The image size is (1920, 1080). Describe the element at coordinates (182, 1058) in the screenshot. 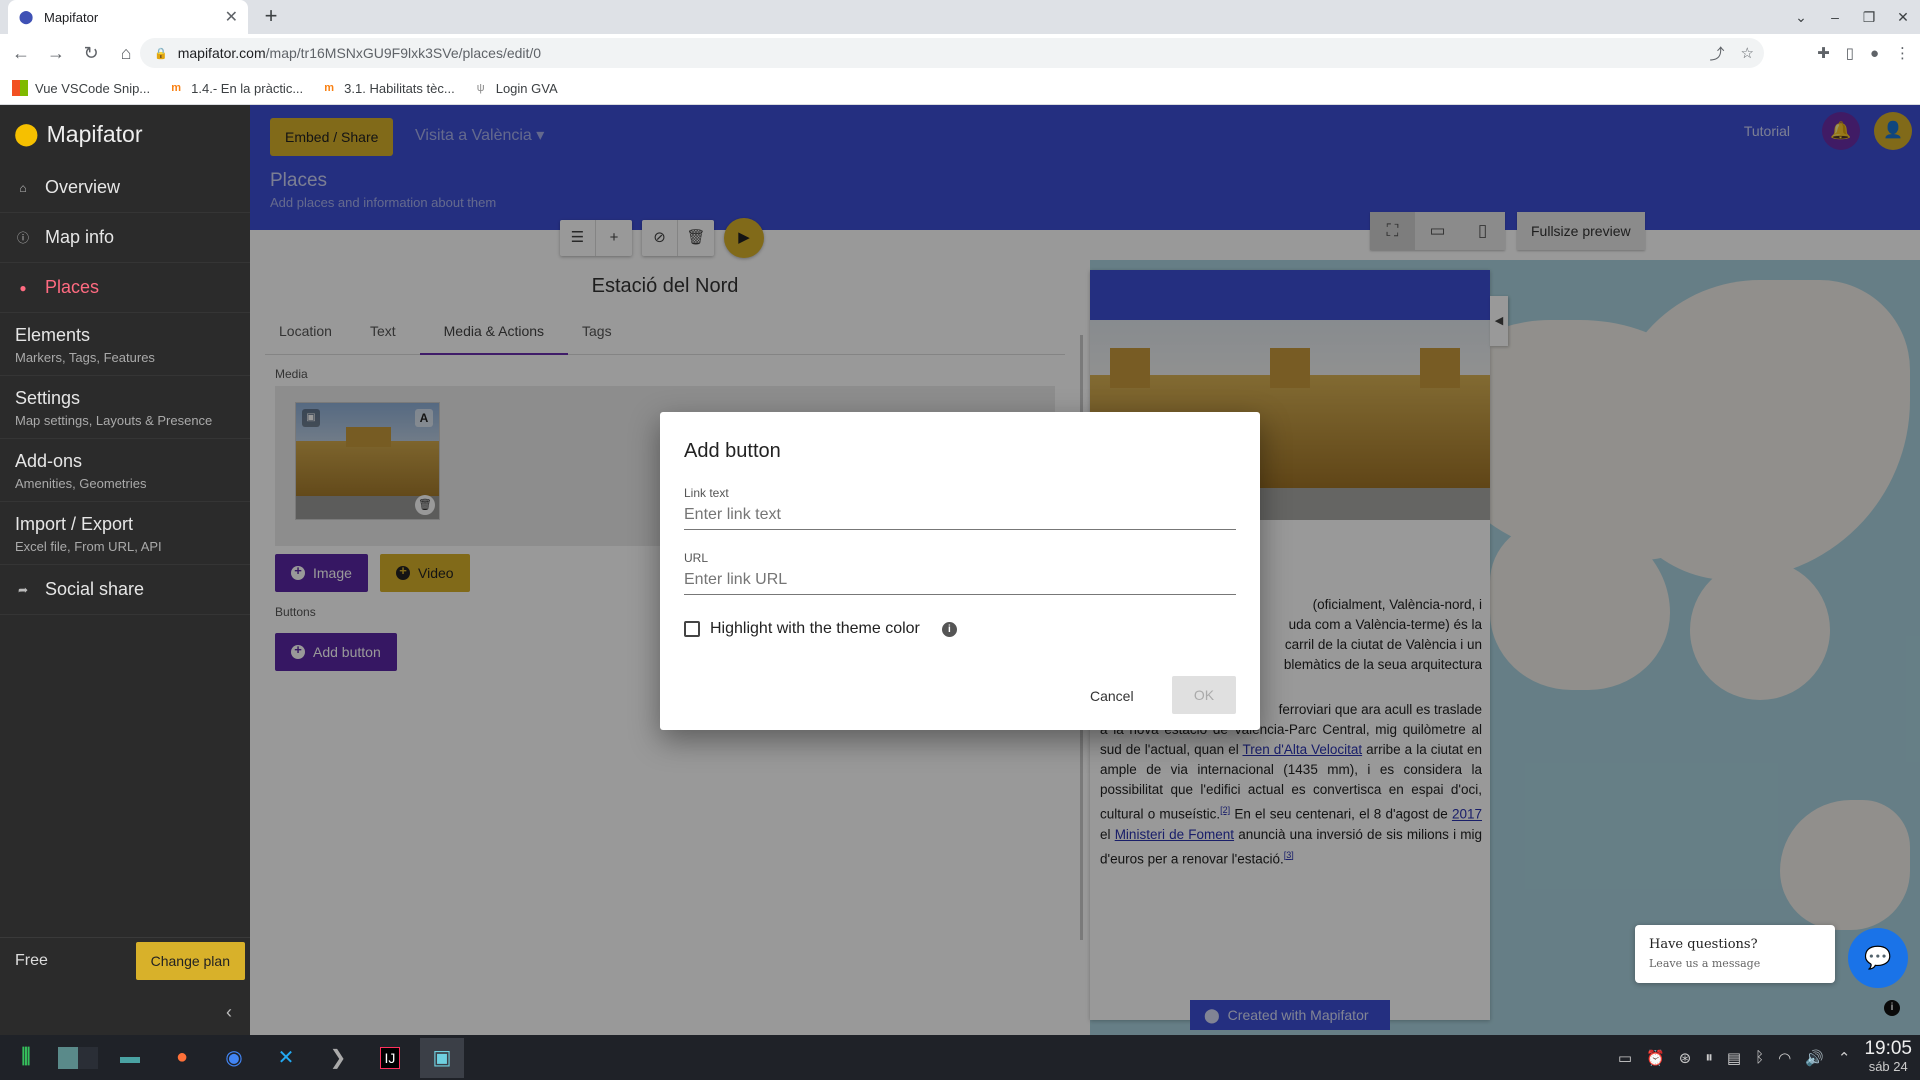

I see `firefox-icon: ●` at that location.